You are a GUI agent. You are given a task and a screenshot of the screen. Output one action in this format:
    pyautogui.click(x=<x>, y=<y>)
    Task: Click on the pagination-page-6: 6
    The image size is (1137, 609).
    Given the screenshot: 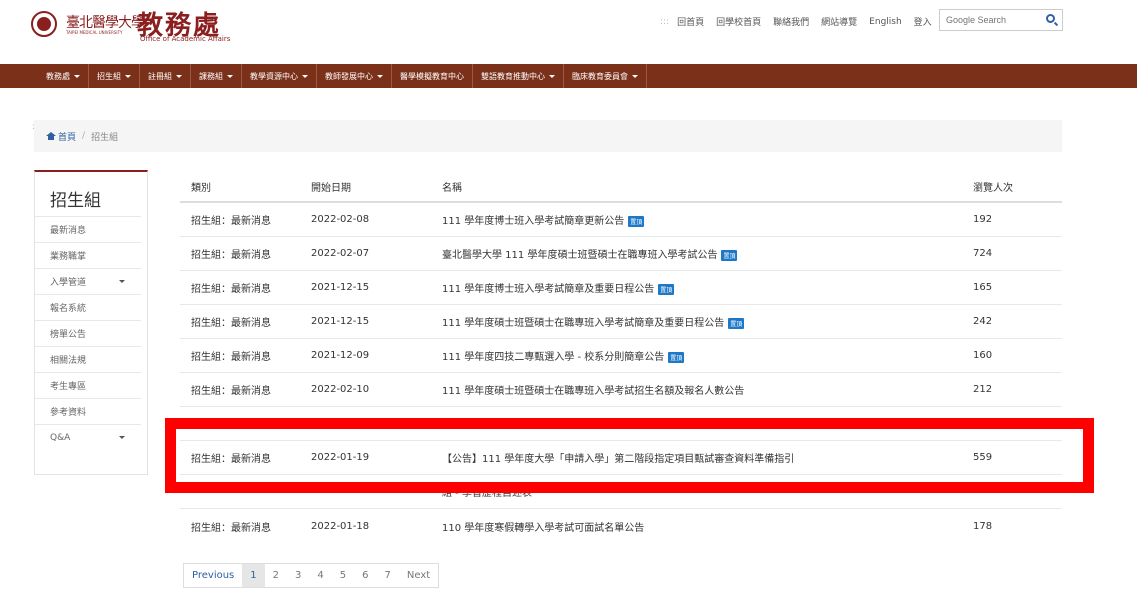 What is the action you would take?
    pyautogui.click(x=365, y=575)
    